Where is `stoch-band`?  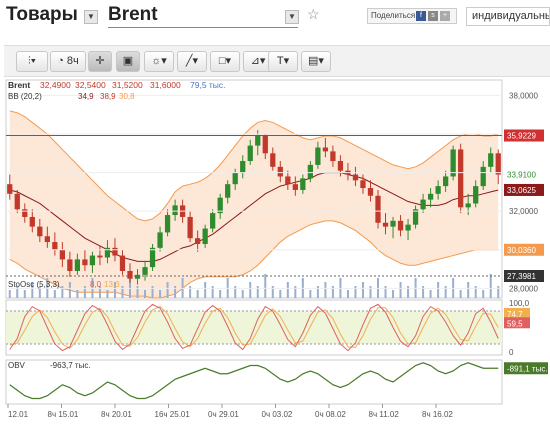 stoch-band is located at coordinates (254, 327).